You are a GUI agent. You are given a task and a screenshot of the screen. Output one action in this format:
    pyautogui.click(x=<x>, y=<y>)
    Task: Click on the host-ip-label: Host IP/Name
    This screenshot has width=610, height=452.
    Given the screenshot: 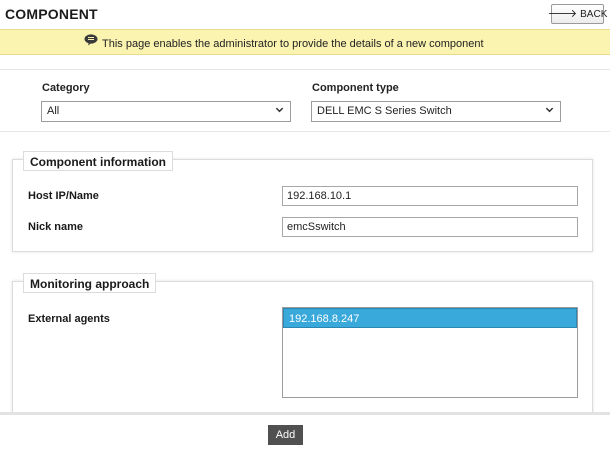 What is the action you would take?
    pyautogui.click(x=63, y=196)
    